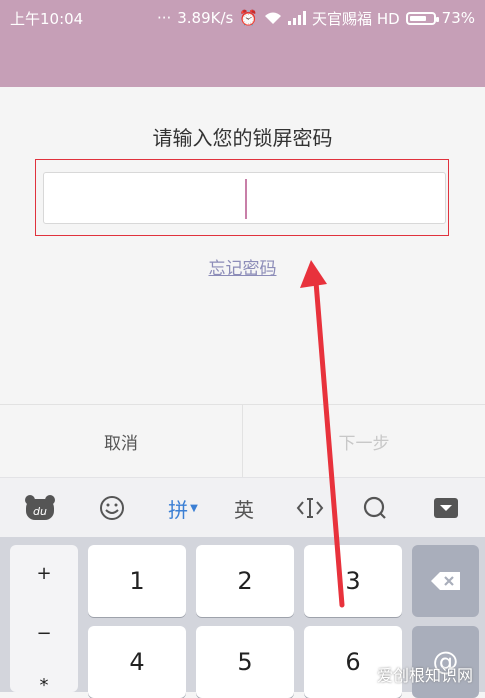 Image resolution: width=485 pixels, height=698 pixels. I want to click on symbol-key: +, so click(44, 573).